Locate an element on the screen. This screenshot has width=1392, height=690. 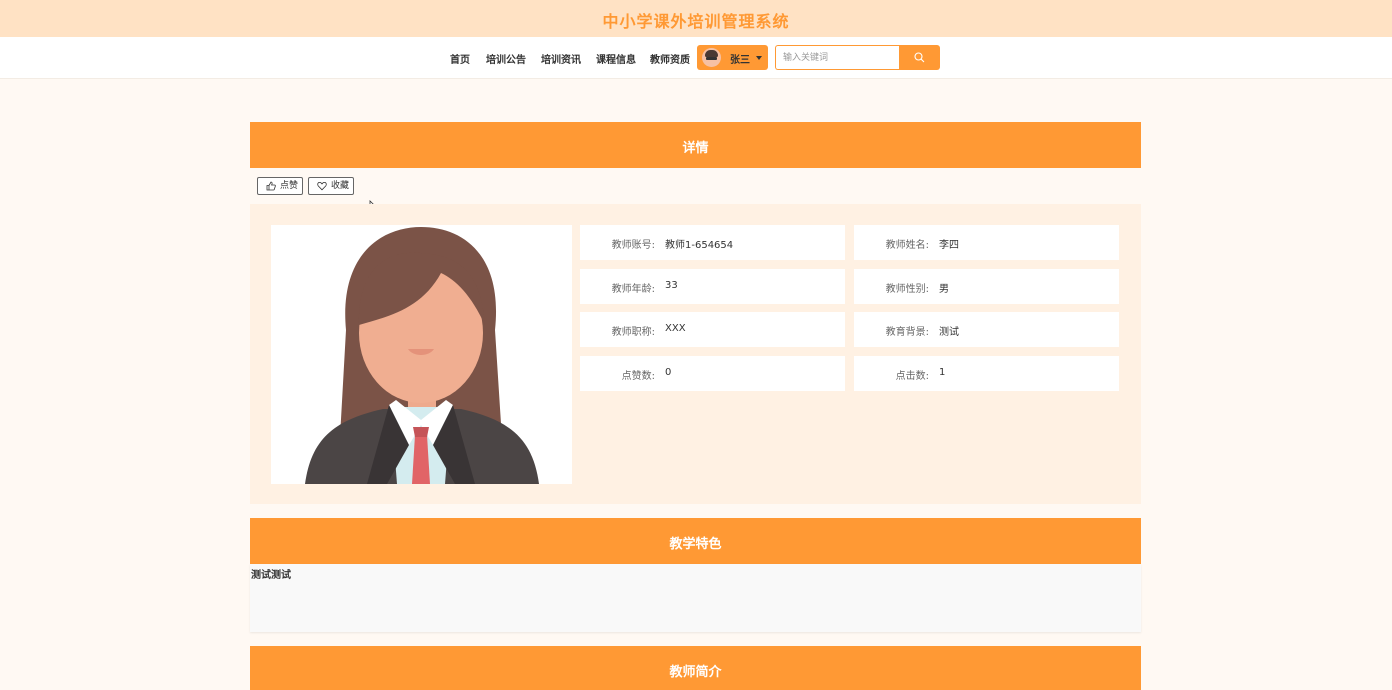
info-value: 33 is located at coordinates (671, 285).